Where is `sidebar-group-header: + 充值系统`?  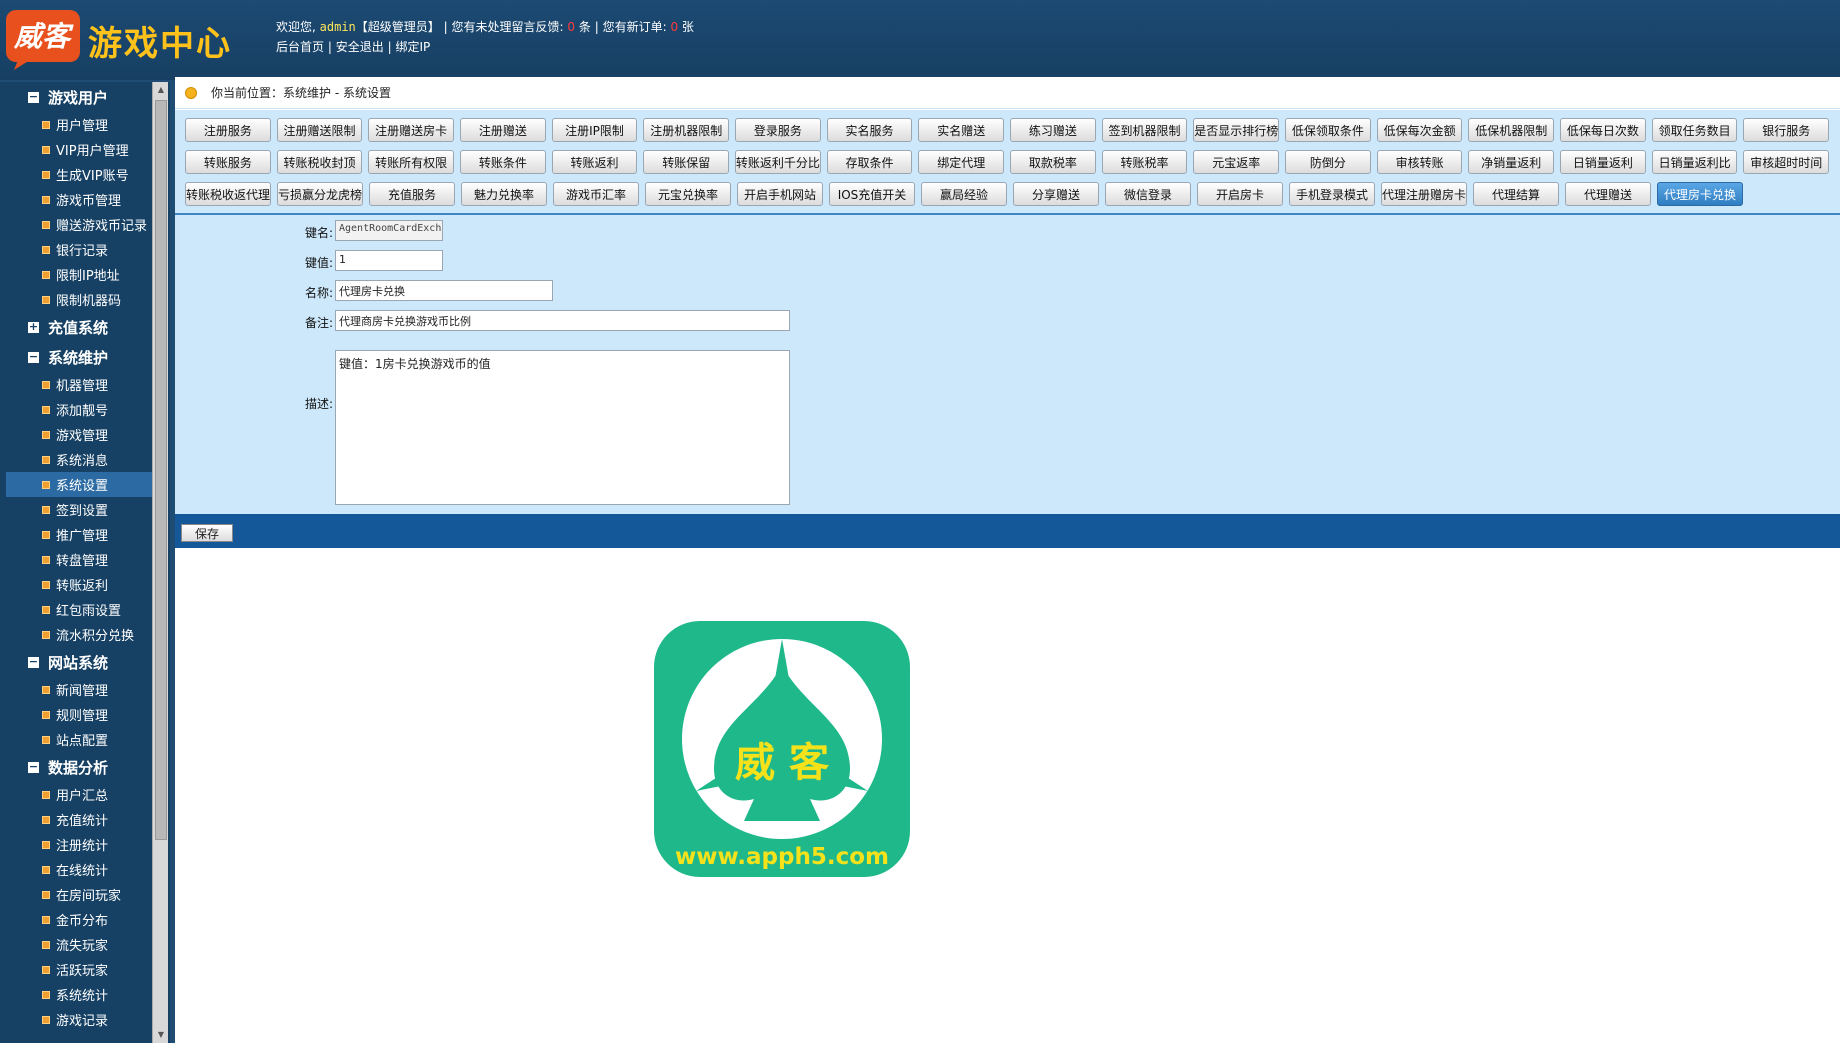
sidebar-group-header: + 充值系统 is located at coordinates (79, 327).